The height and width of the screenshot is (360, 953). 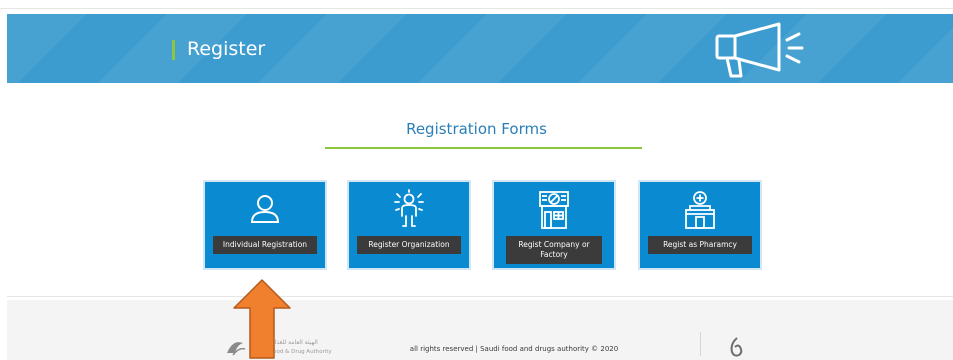 What do you see at coordinates (480, 296) in the screenshot?
I see `footer-divider-line` at bounding box center [480, 296].